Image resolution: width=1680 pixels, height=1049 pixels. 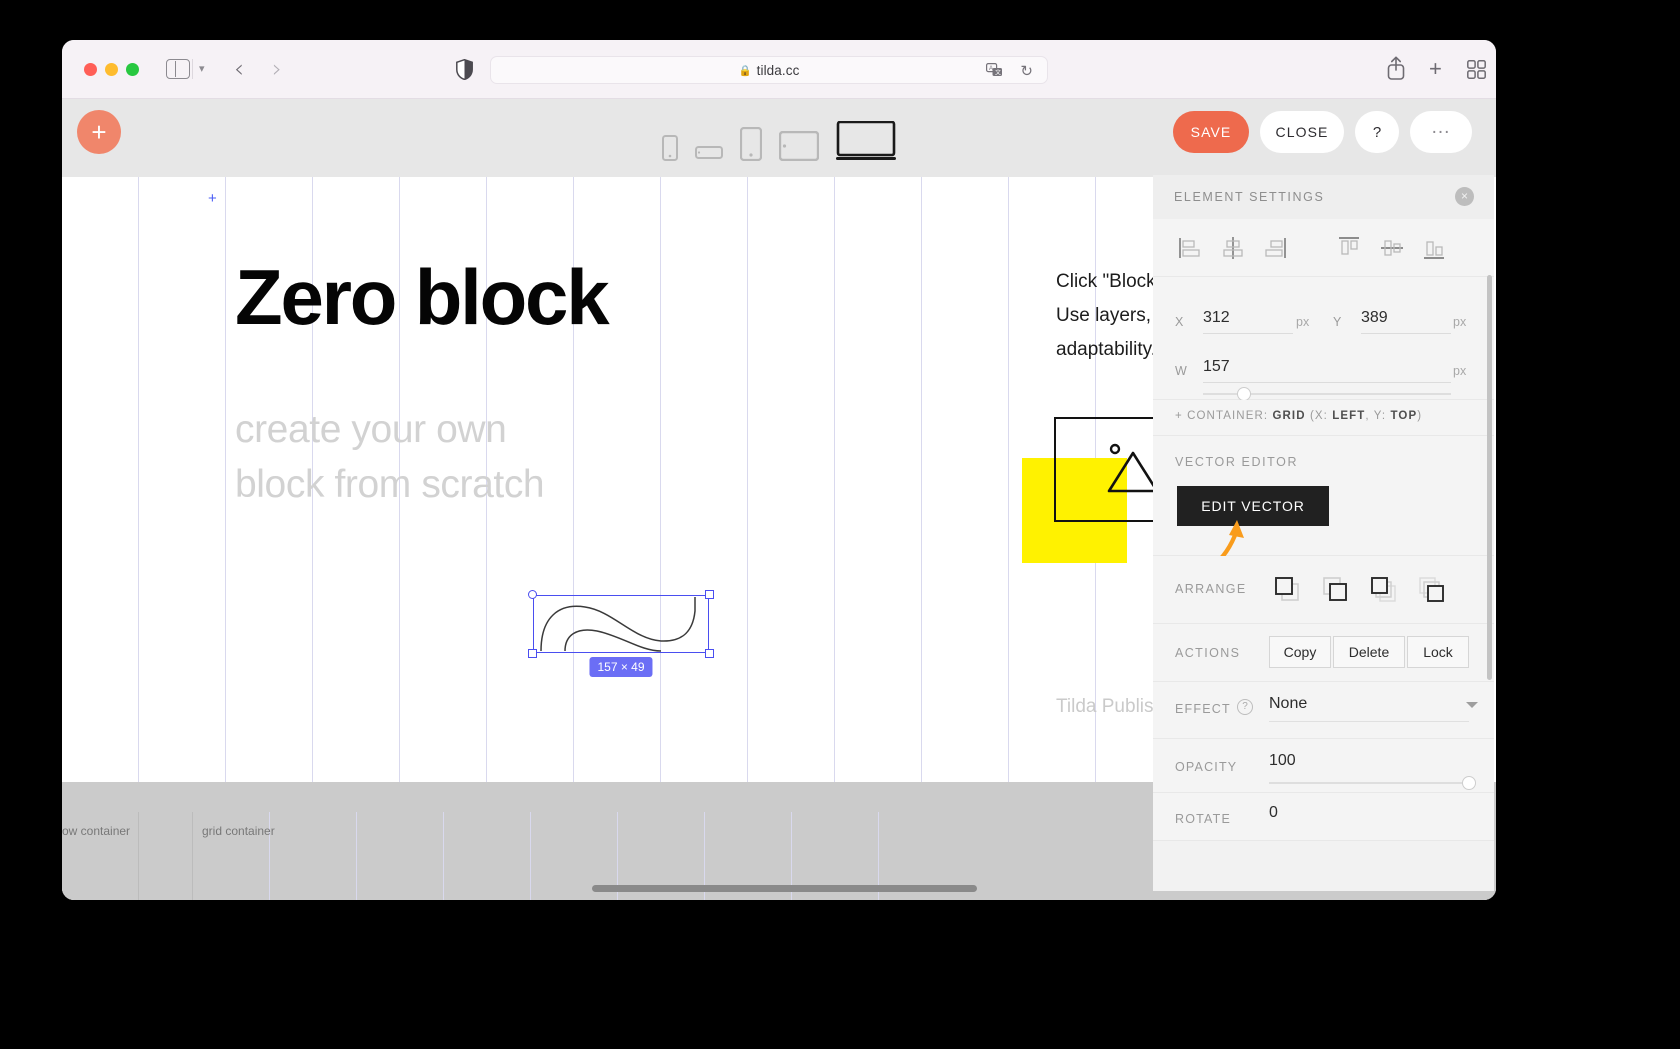 What do you see at coordinates (709, 653) in the screenshot?
I see `resize-handle-bottom-right` at bounding box center [709, 653].